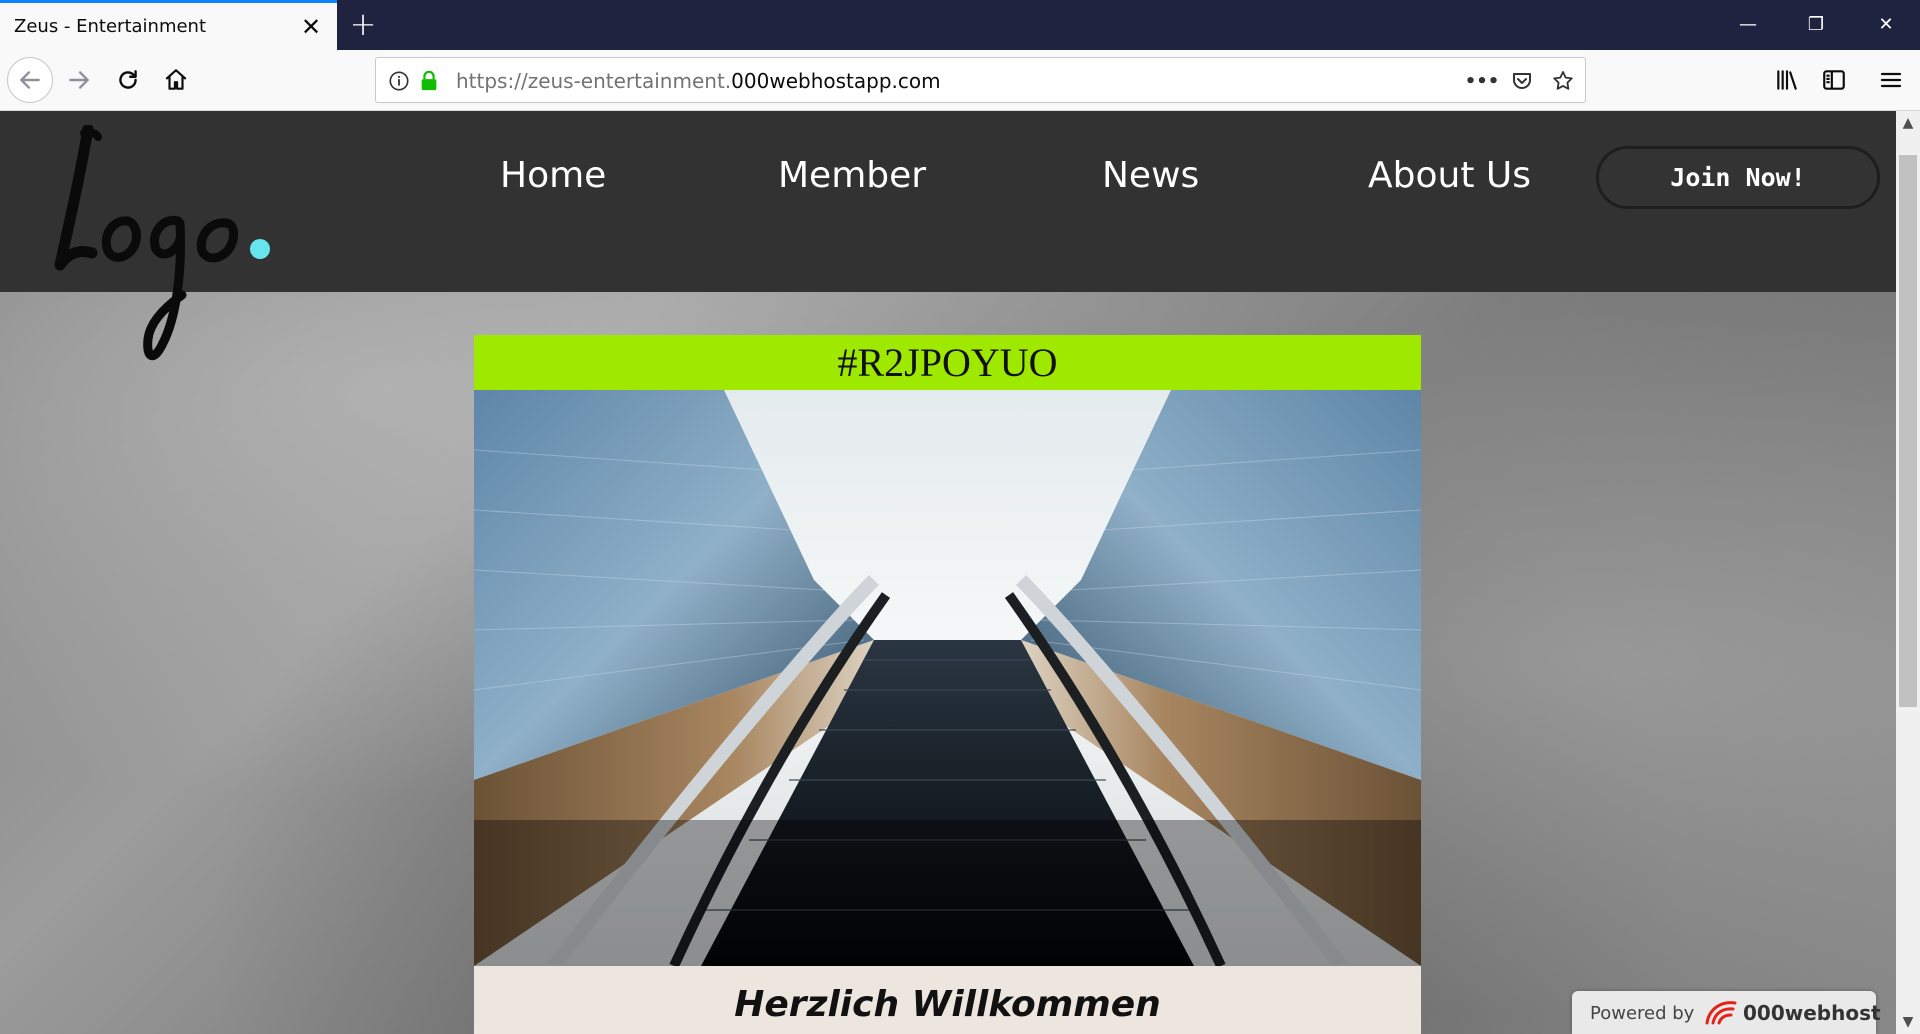 The width and height of the screenshot is (1920, 1034). I want to click on scroll-down-icon: ▼, so click(1908, 1022).